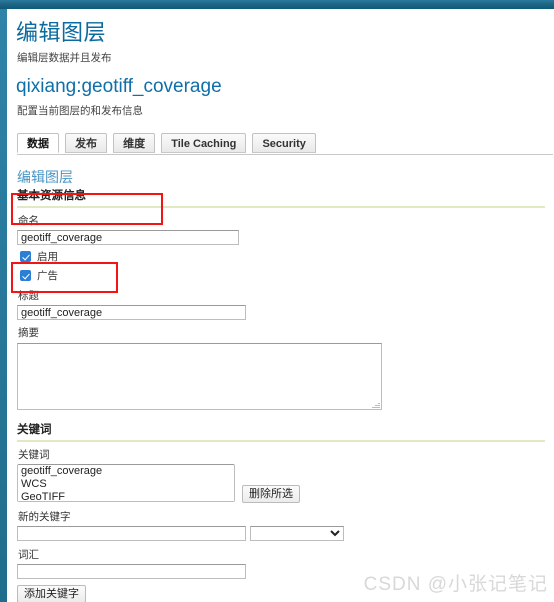 This screenshot has width=554, height=602. What do you see at coordinates (287, 275) in the screenshot?
I see `advertised-checkbox-row: 广告` at bounding box center [287, 275].